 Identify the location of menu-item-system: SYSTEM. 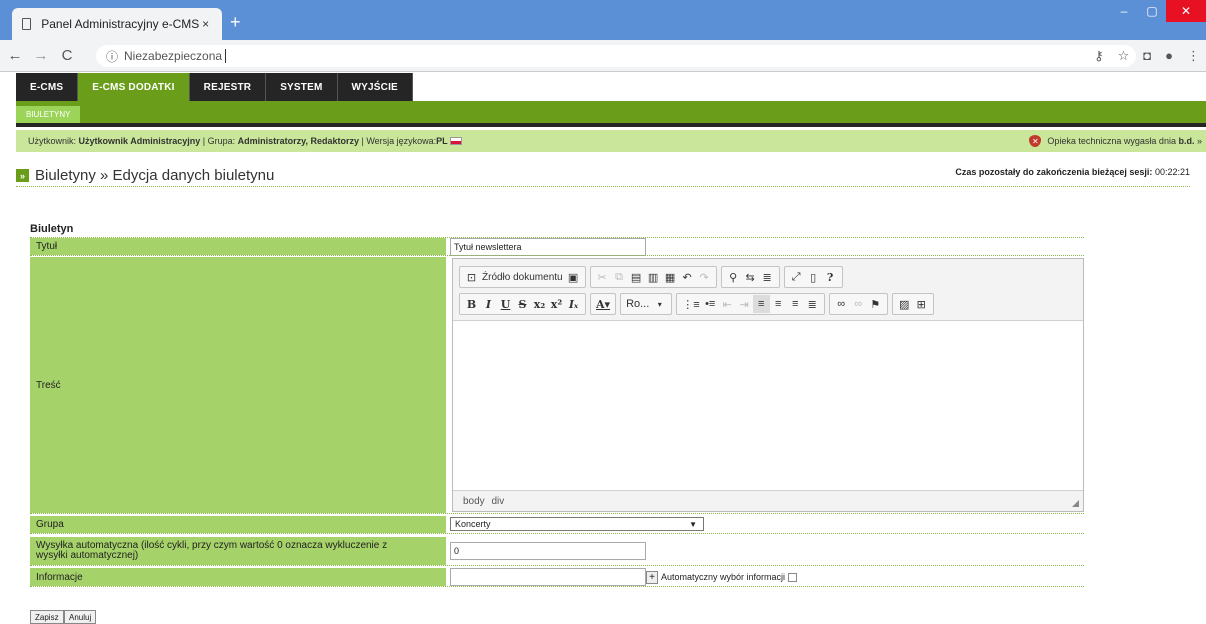
(302, 87).